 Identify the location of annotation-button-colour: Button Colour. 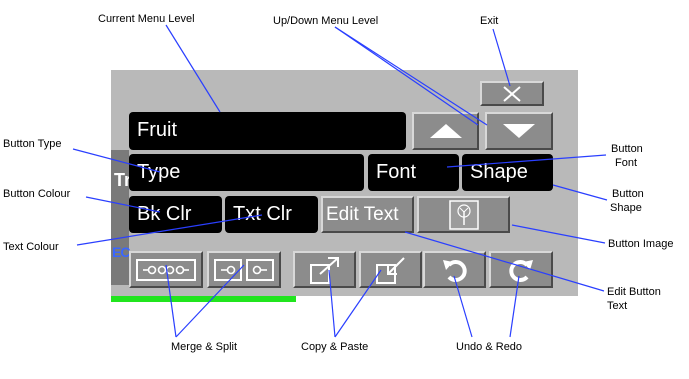
(37, 194).